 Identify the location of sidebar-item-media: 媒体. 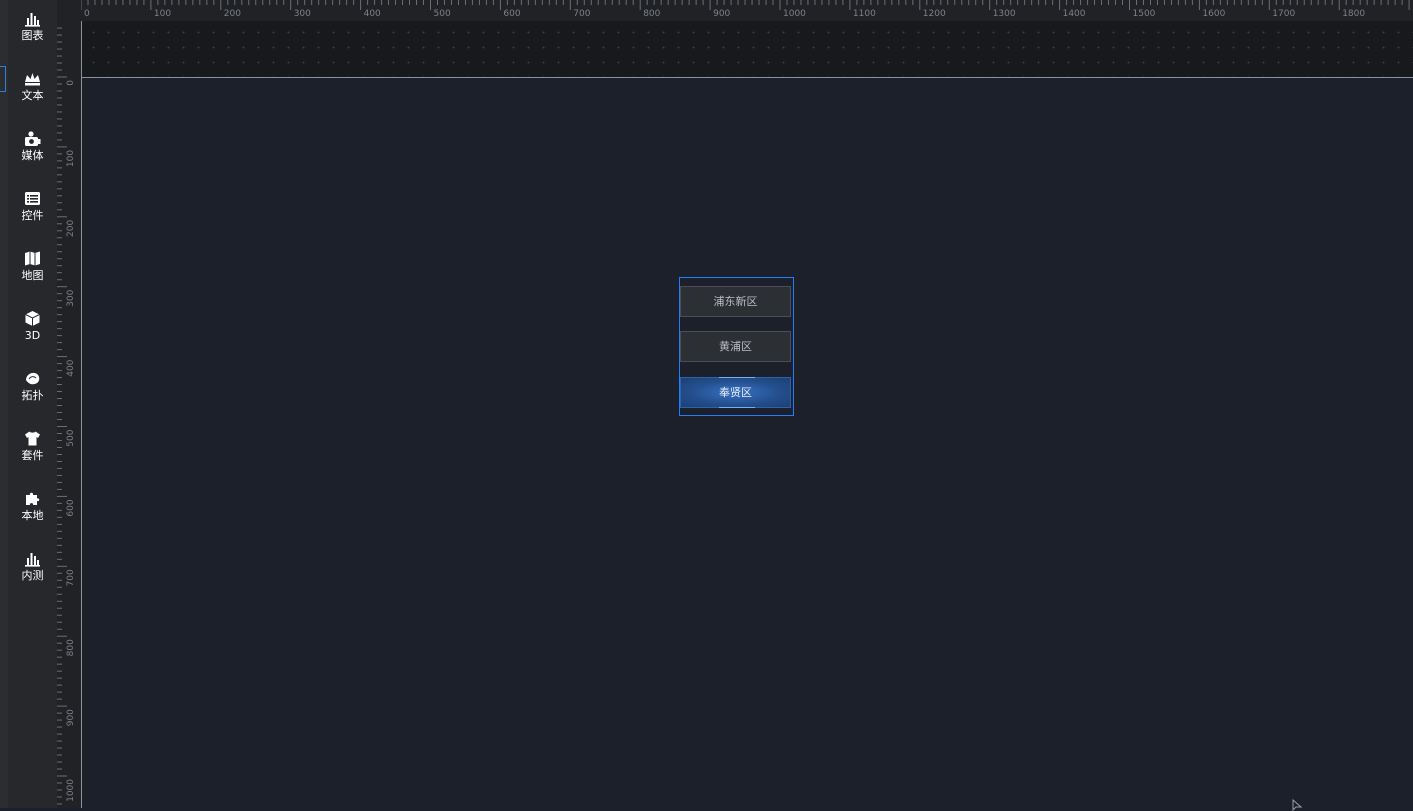
(32, 145).